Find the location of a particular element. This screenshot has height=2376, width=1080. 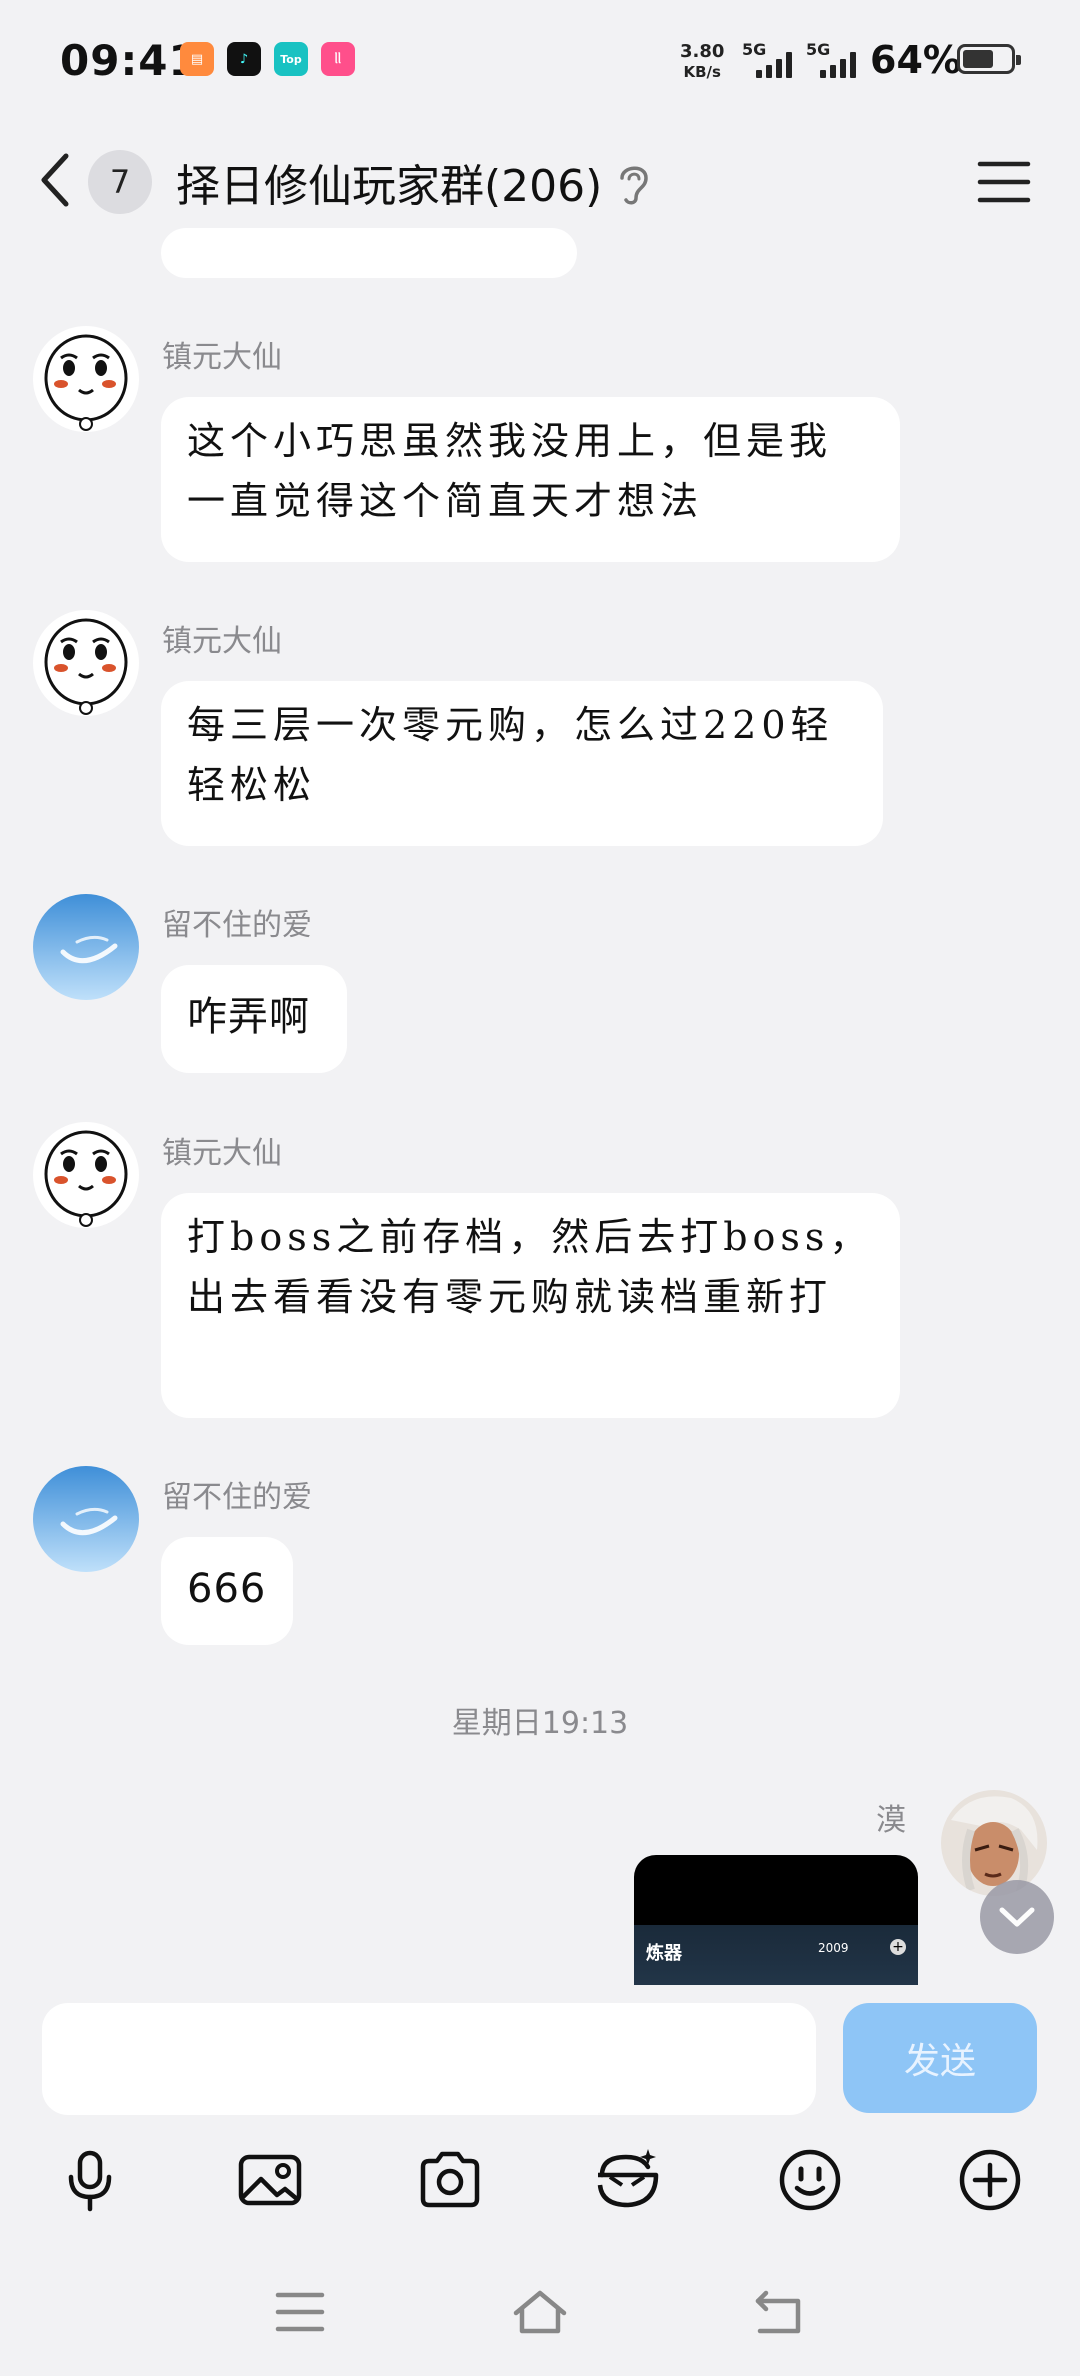

scroll-bottom-button is located at coordinates (1017, 1917).